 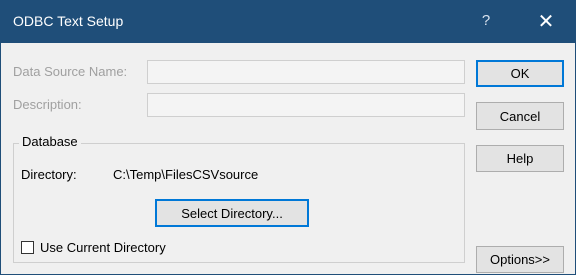 I want to click on directory-value: C:\Temp\FilesCSVsource, so click(x=186, y=174).